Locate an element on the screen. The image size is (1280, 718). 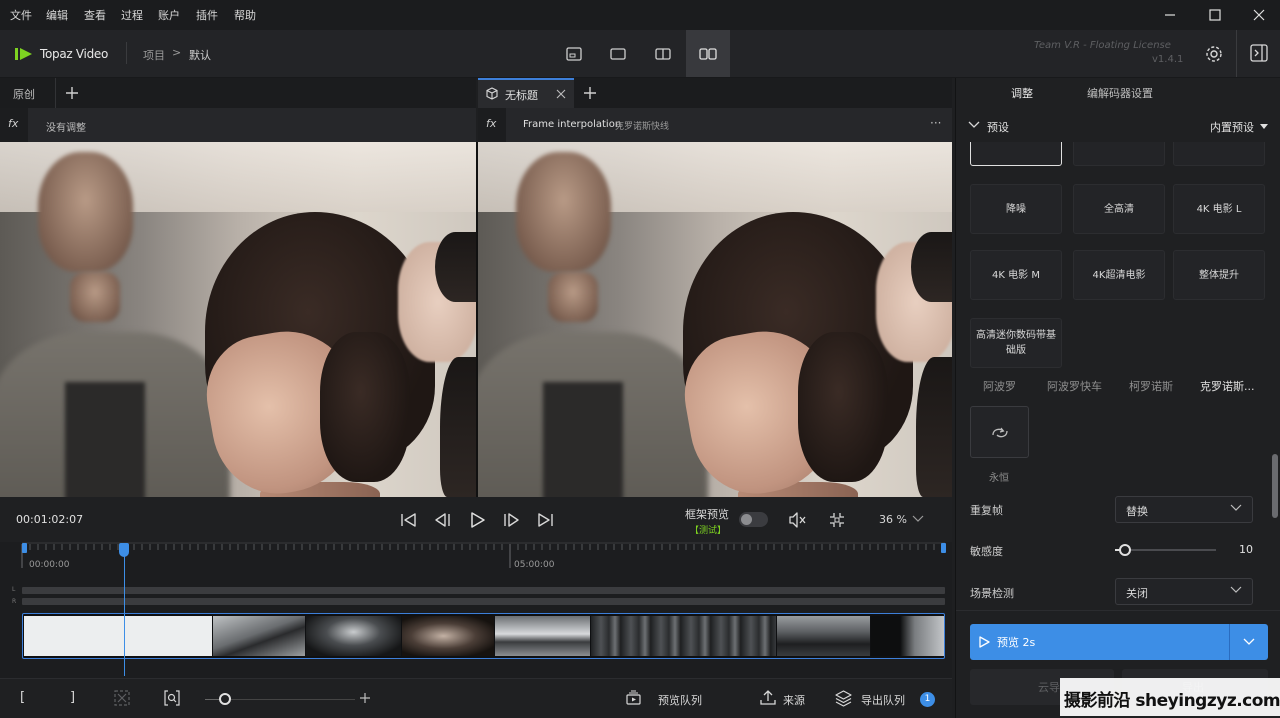
tab-codec-settings: 编解码器设置 is located at coordinates (1120, 93).